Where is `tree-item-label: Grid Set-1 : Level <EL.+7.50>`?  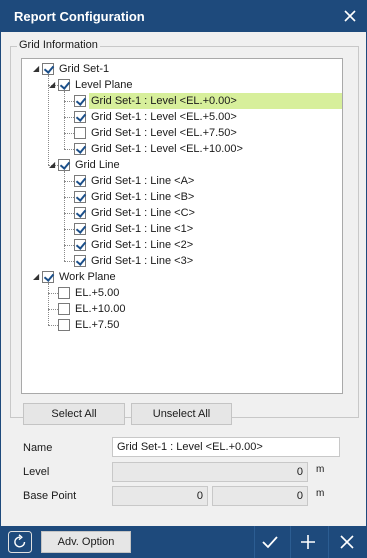 tree-item-label: Grid Set-1 : Level <EL.+7.50> is located at coordinates (164, 133).